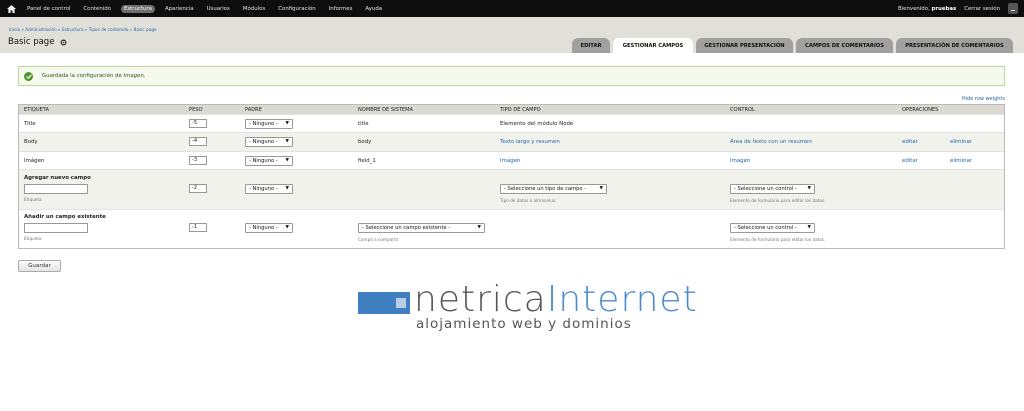  What do you see at coordinates (296, 9) in the screenshot?
I see `toolbar-item-configuration: Configuración` at bounding box center [296, 9].